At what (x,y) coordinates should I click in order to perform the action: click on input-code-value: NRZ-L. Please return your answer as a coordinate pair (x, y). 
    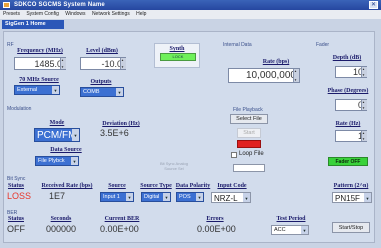
    Looking at the image, I should click on (226, 198).